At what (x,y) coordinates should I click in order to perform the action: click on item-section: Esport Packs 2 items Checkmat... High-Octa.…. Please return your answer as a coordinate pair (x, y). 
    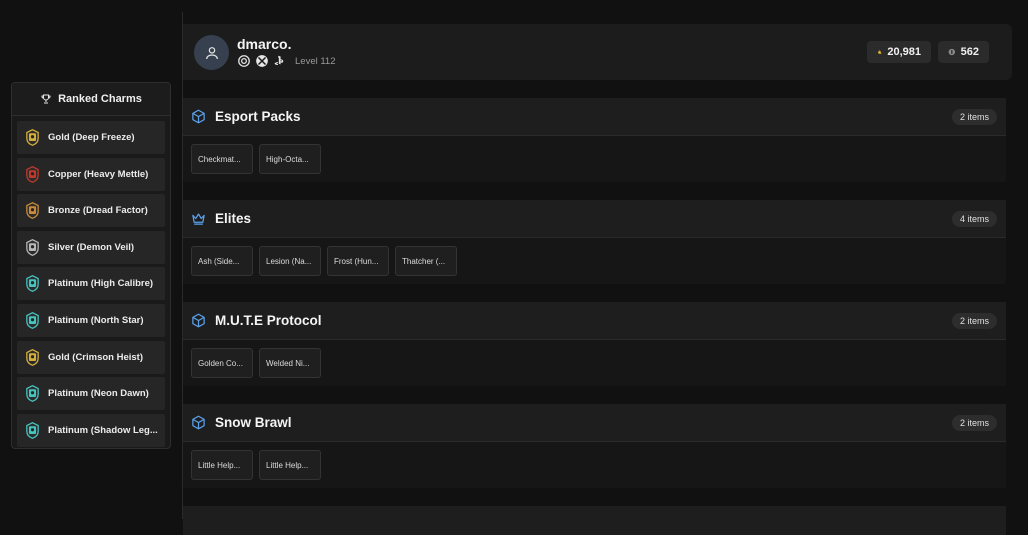
    Looking at the image, I should click on (594, 140).